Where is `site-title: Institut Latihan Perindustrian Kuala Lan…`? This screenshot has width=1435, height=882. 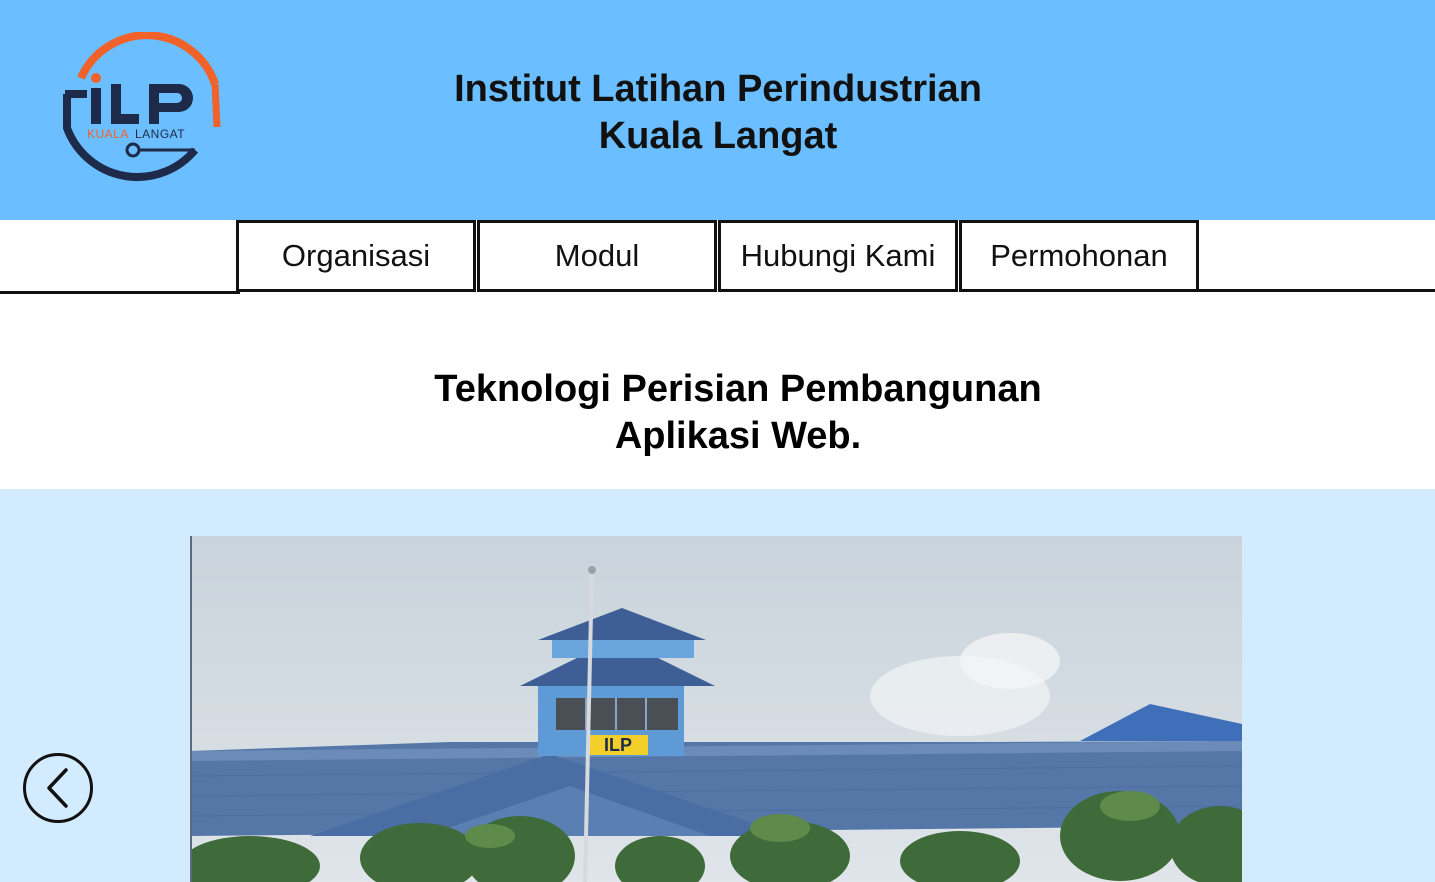 site-title: Institut Latihan Perindustrian Kuala Lan… is located at coordinates (718, 113).